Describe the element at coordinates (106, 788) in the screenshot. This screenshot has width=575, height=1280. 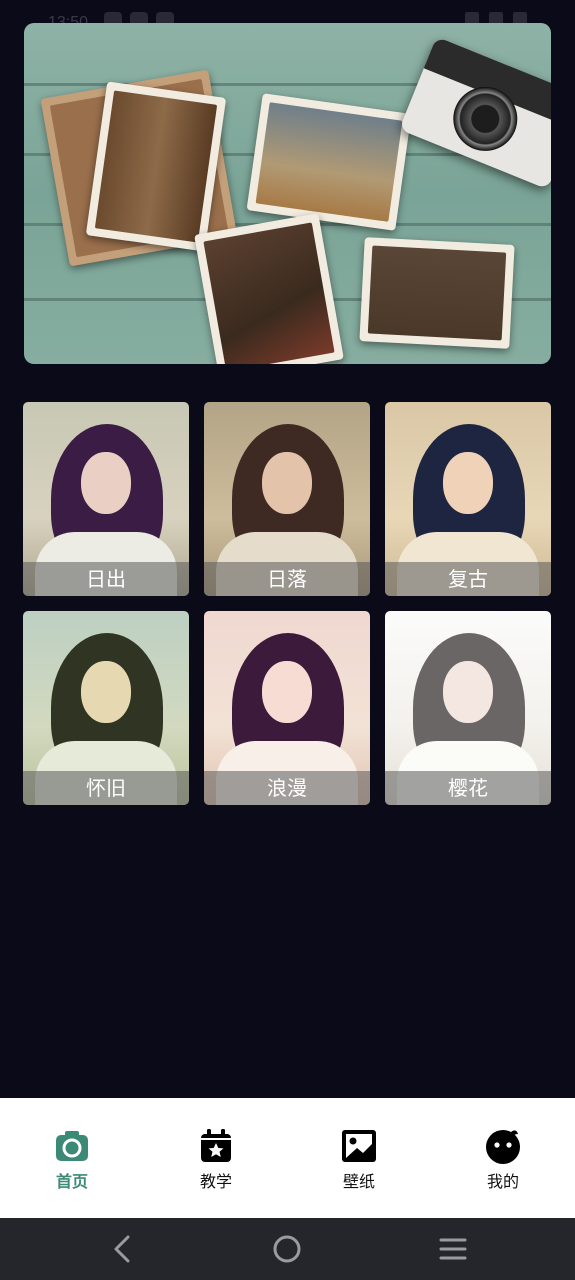
I see `filter-label: 怀旧` at that location.